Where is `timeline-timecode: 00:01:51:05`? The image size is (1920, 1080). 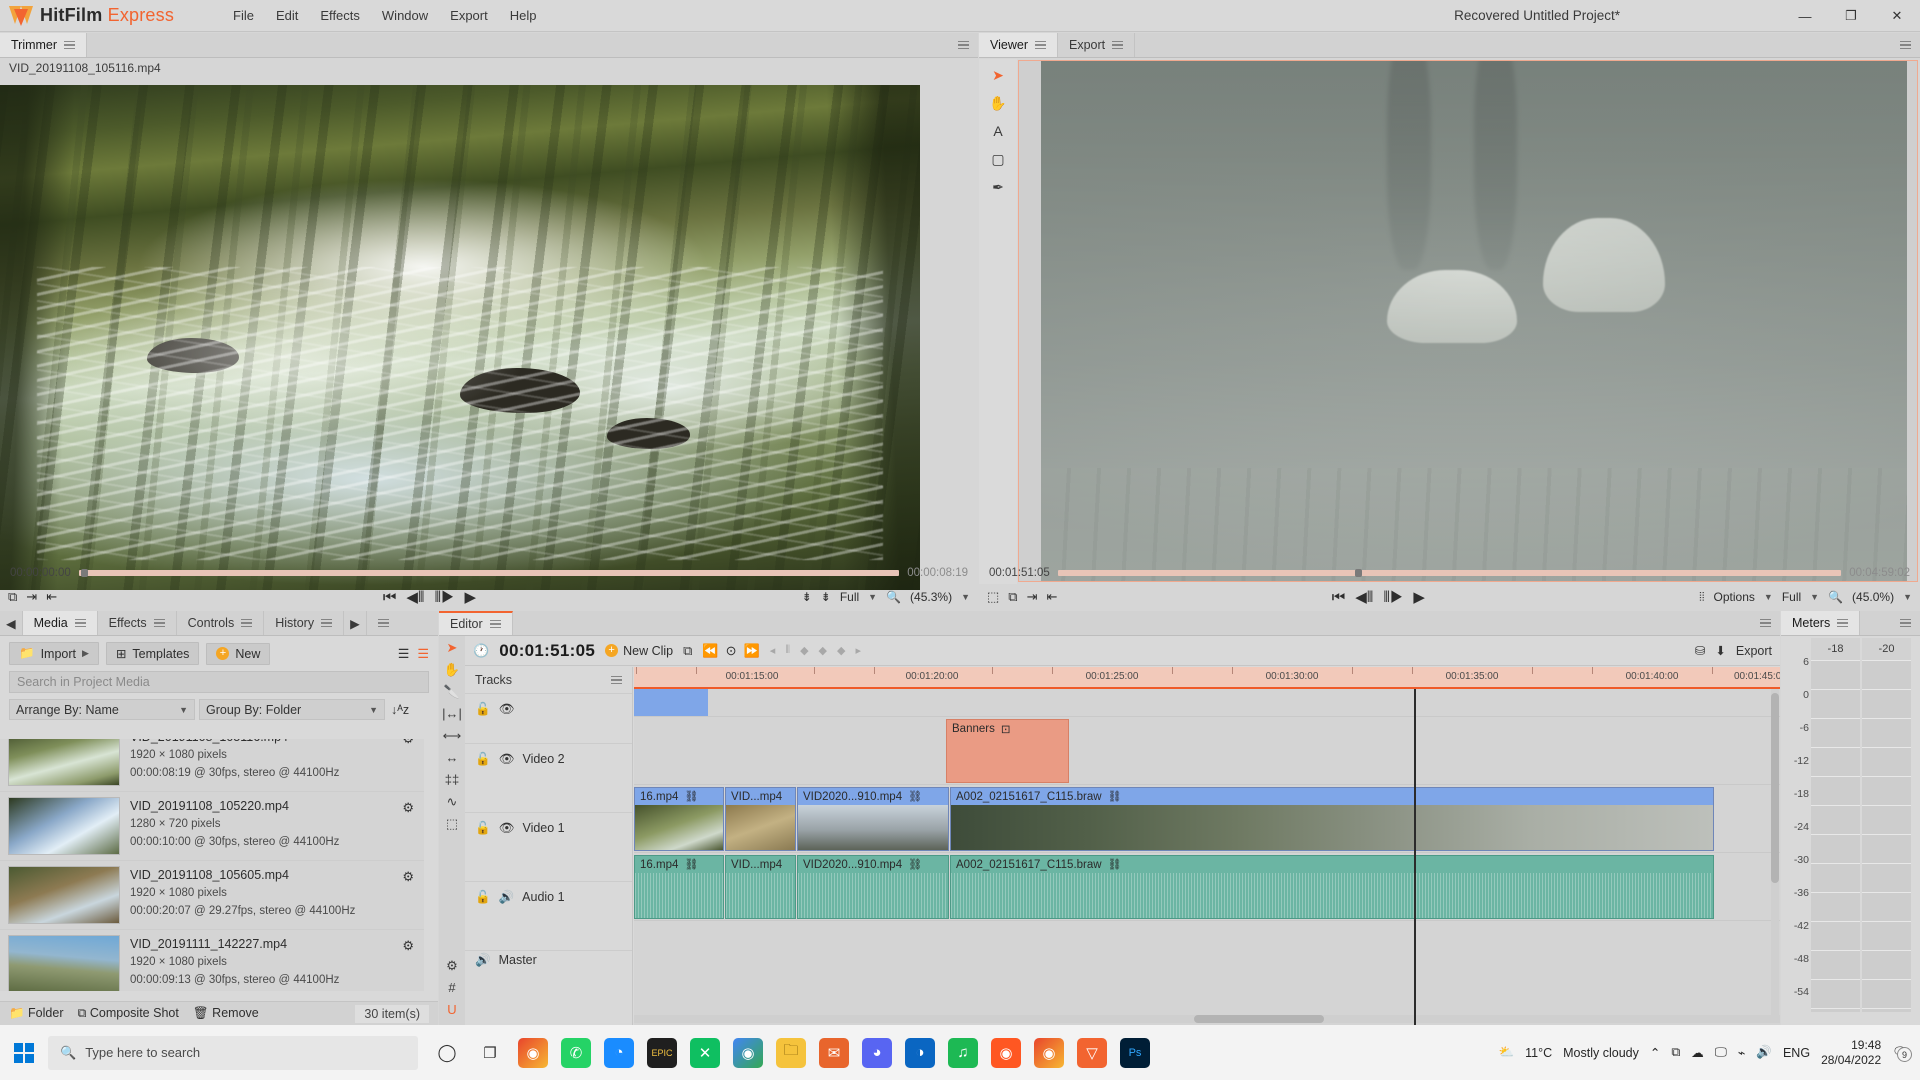 timeline-timecode: 00:01:51:05 is located at coordinates (547, 651).